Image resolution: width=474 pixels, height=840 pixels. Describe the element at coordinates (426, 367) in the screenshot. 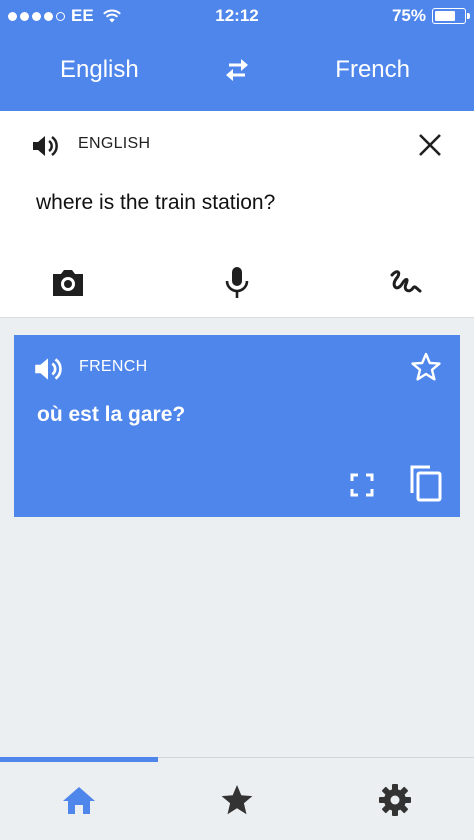

I see `star-outline-icon` at that location.